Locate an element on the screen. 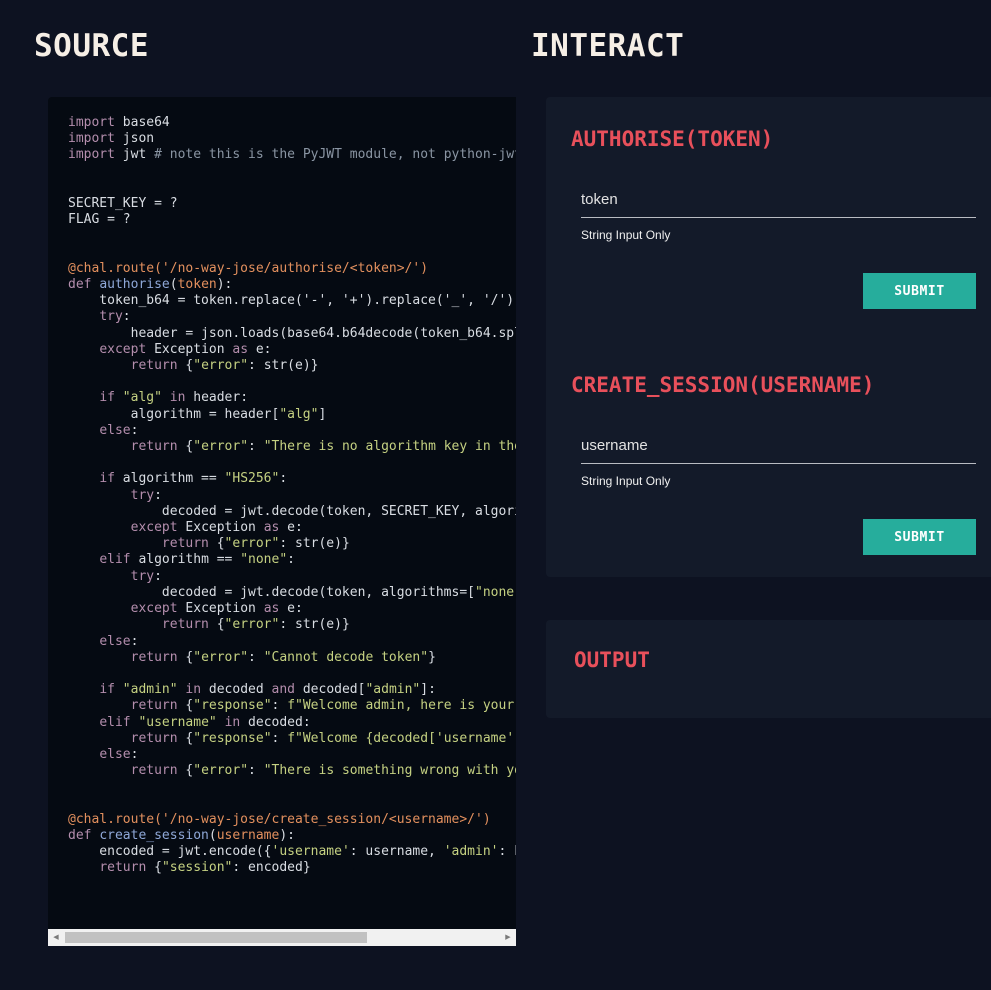 This screenshot has height=990, width=991. scrollbar-thumb is located at coordinates (216, 937).